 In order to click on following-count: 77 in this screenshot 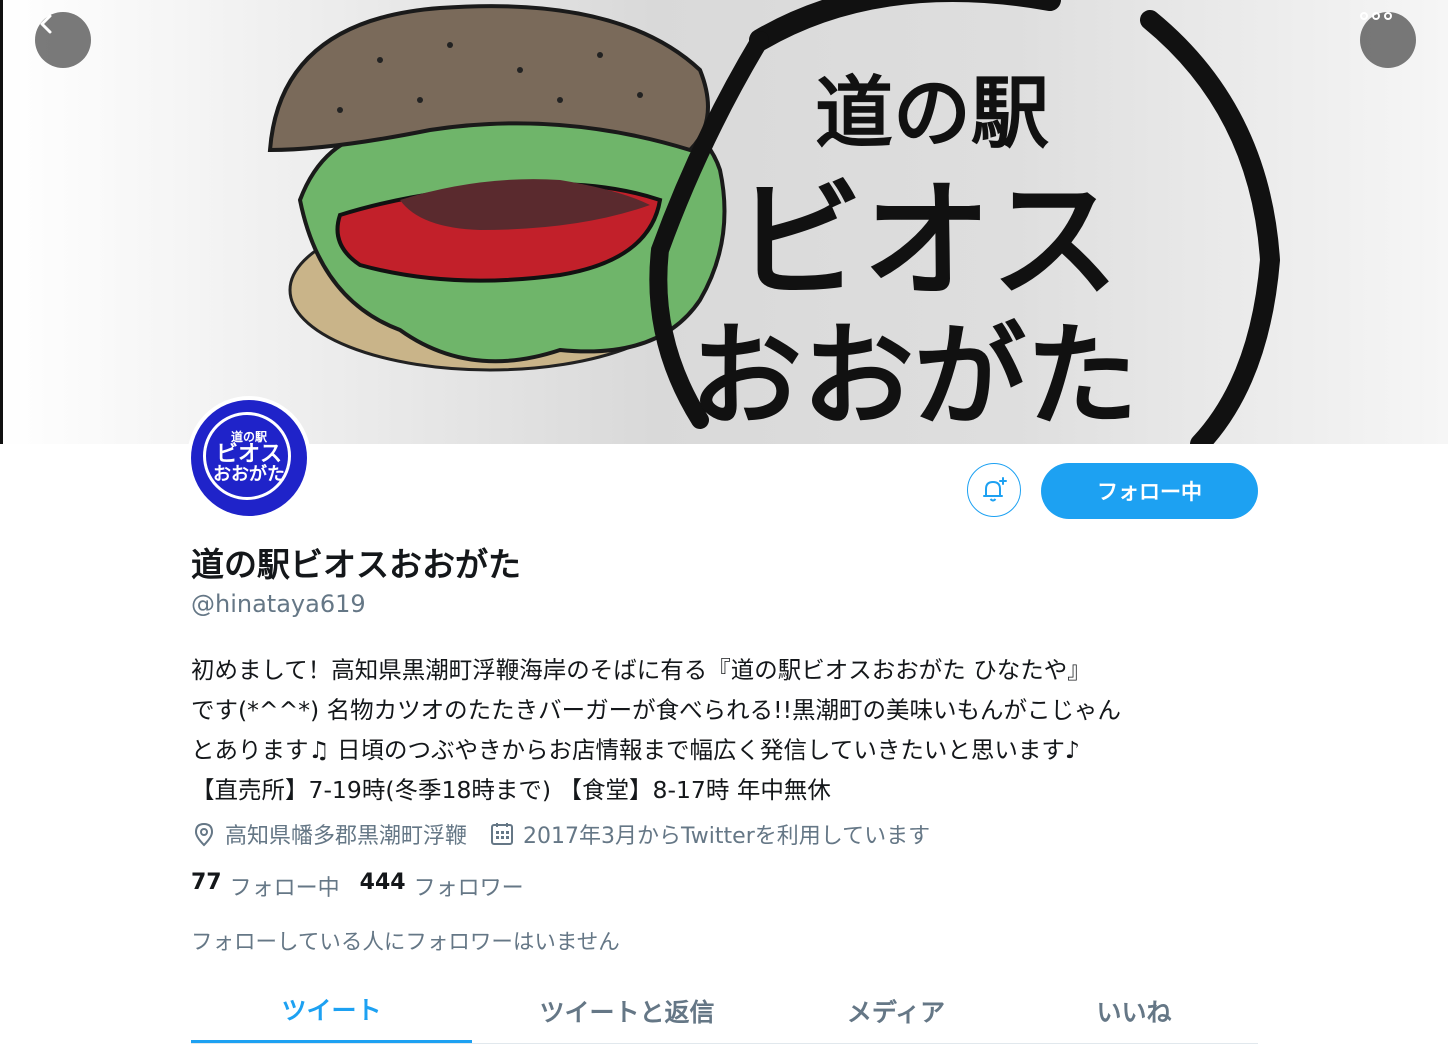, I will do `click(206, 886)`.